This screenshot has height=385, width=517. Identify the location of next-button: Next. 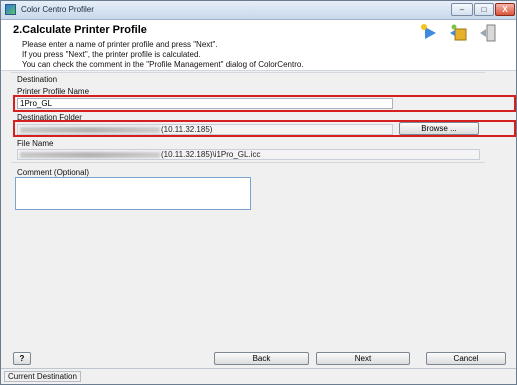
(363, 358).